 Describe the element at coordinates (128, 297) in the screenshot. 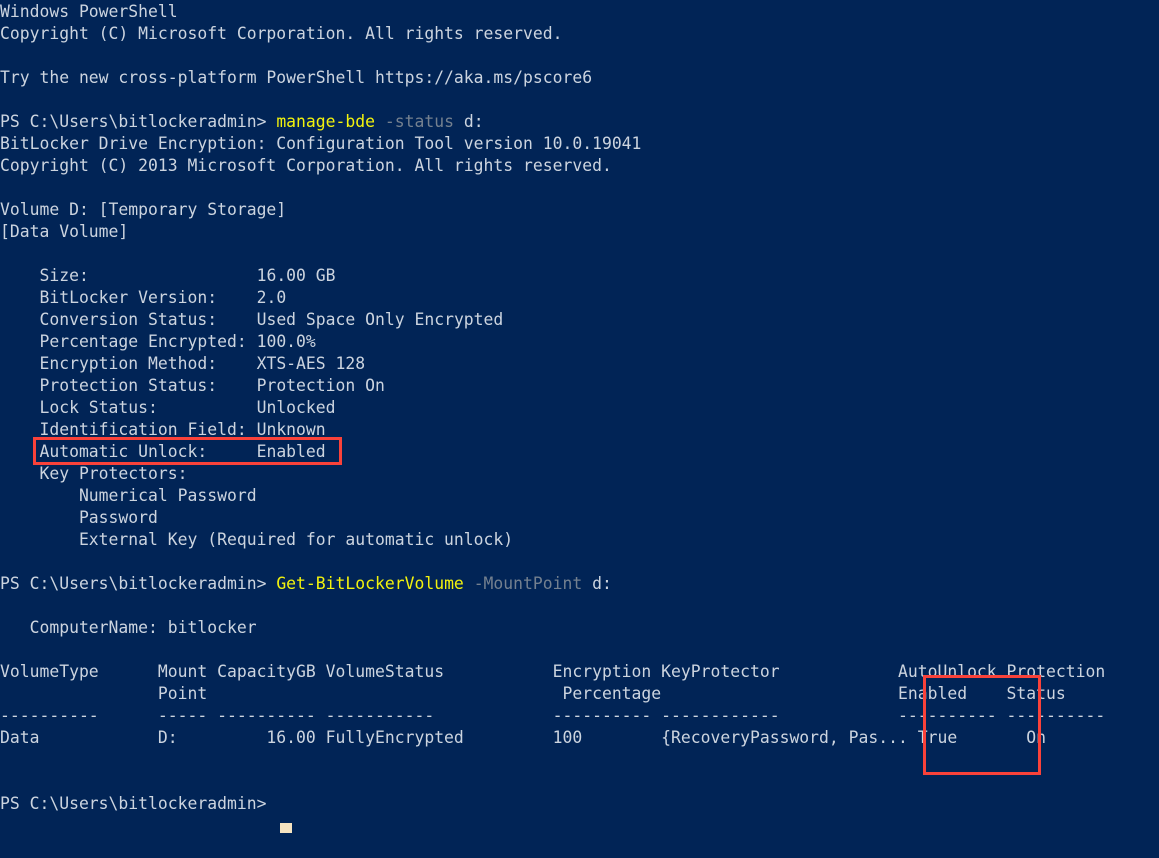

I see `field-label-bitlocker-version: BitLocker Version:` at that location.